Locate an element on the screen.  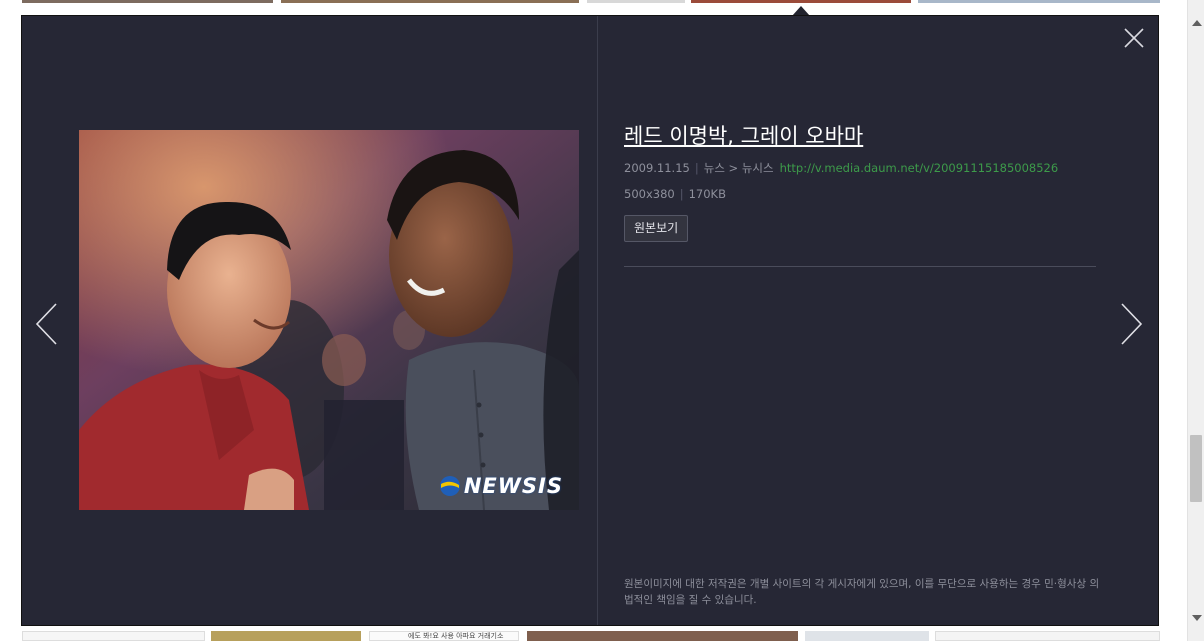
chevron-right-icon is located at coordinates (1132, 324).